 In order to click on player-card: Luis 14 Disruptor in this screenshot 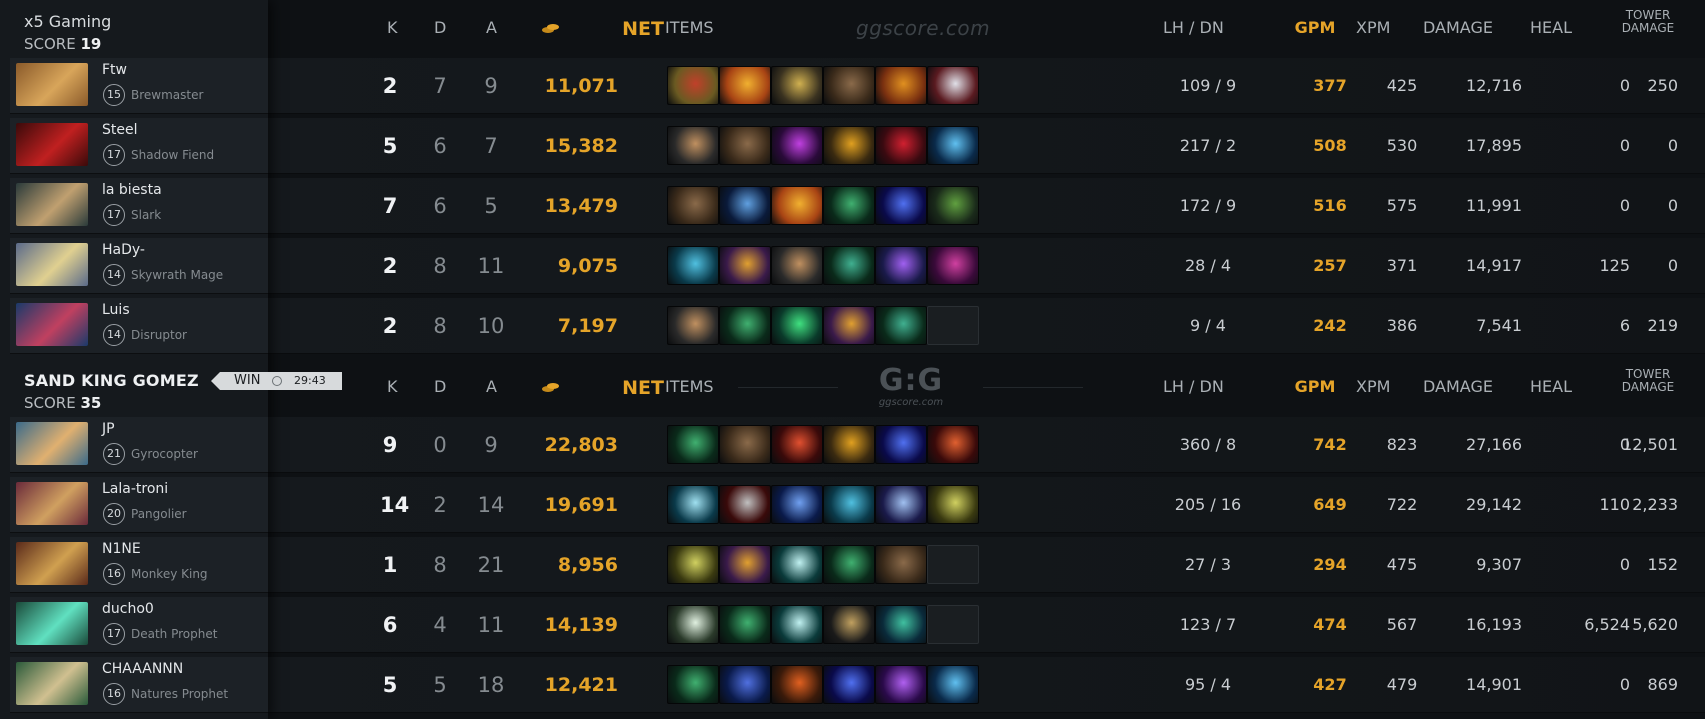, I will do `click(139, 326)`.